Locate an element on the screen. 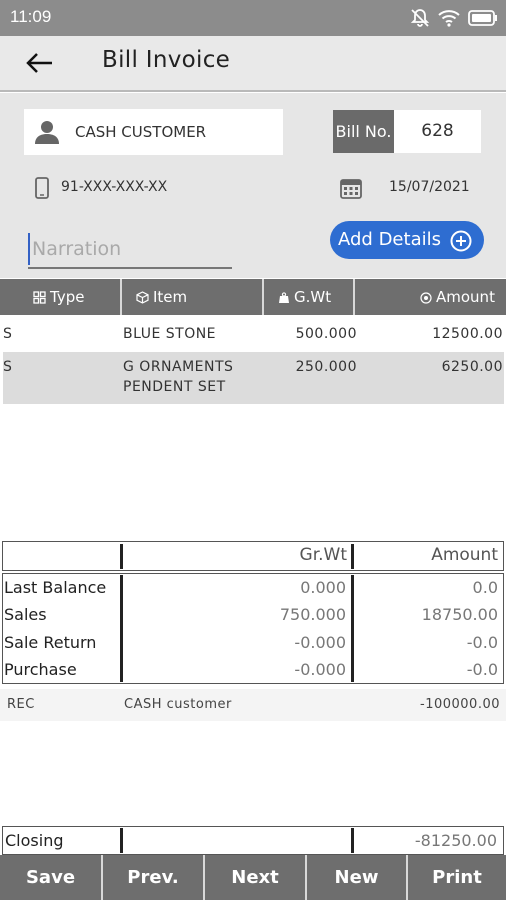 The width and height of the screenshot is (506, 900). status-bar: 11:09 is located at coordinates (253, 18).